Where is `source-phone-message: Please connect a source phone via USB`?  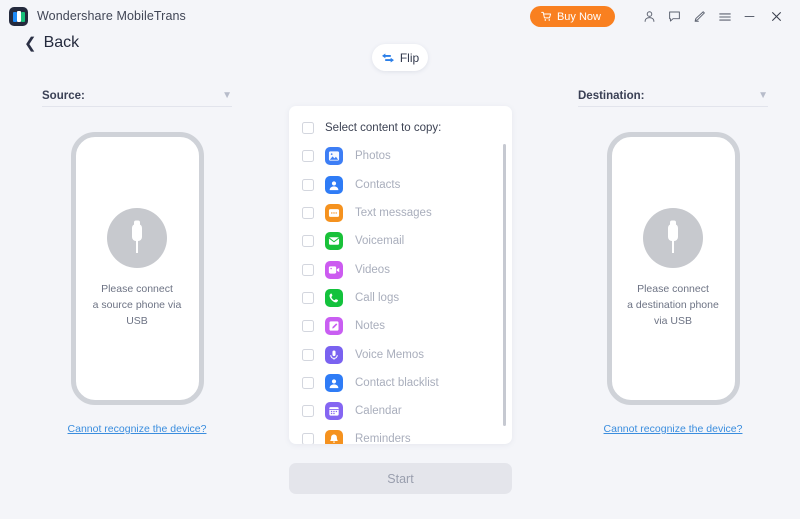 source-phone-message: Please connect a source phone via USB is located at coordinates (137, 305).